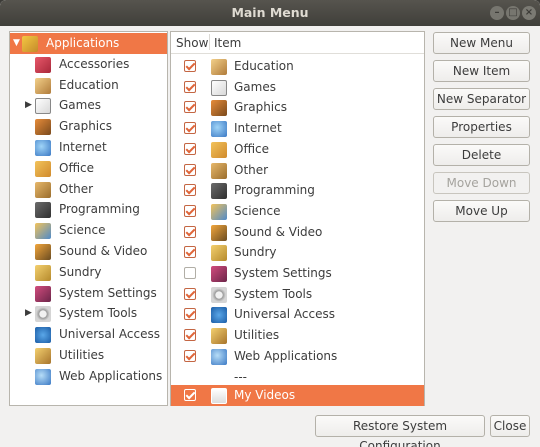  What do you see at coordinates (88, 147) in the screenshot?
I see `tree-item-internet: Internet` at bounding box center [88, 147].